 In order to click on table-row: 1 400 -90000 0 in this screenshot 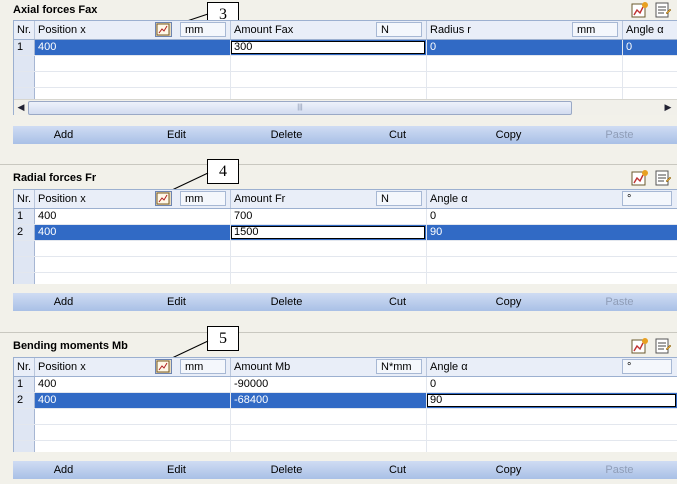, I will do `click(345, 385)`.